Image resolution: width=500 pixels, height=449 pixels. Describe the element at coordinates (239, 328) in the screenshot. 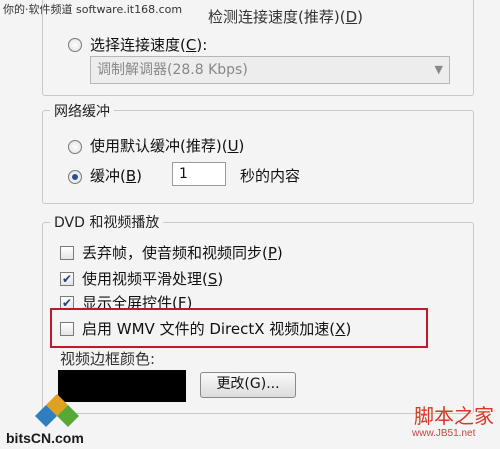

I see `directx-highlight-box` at that location.